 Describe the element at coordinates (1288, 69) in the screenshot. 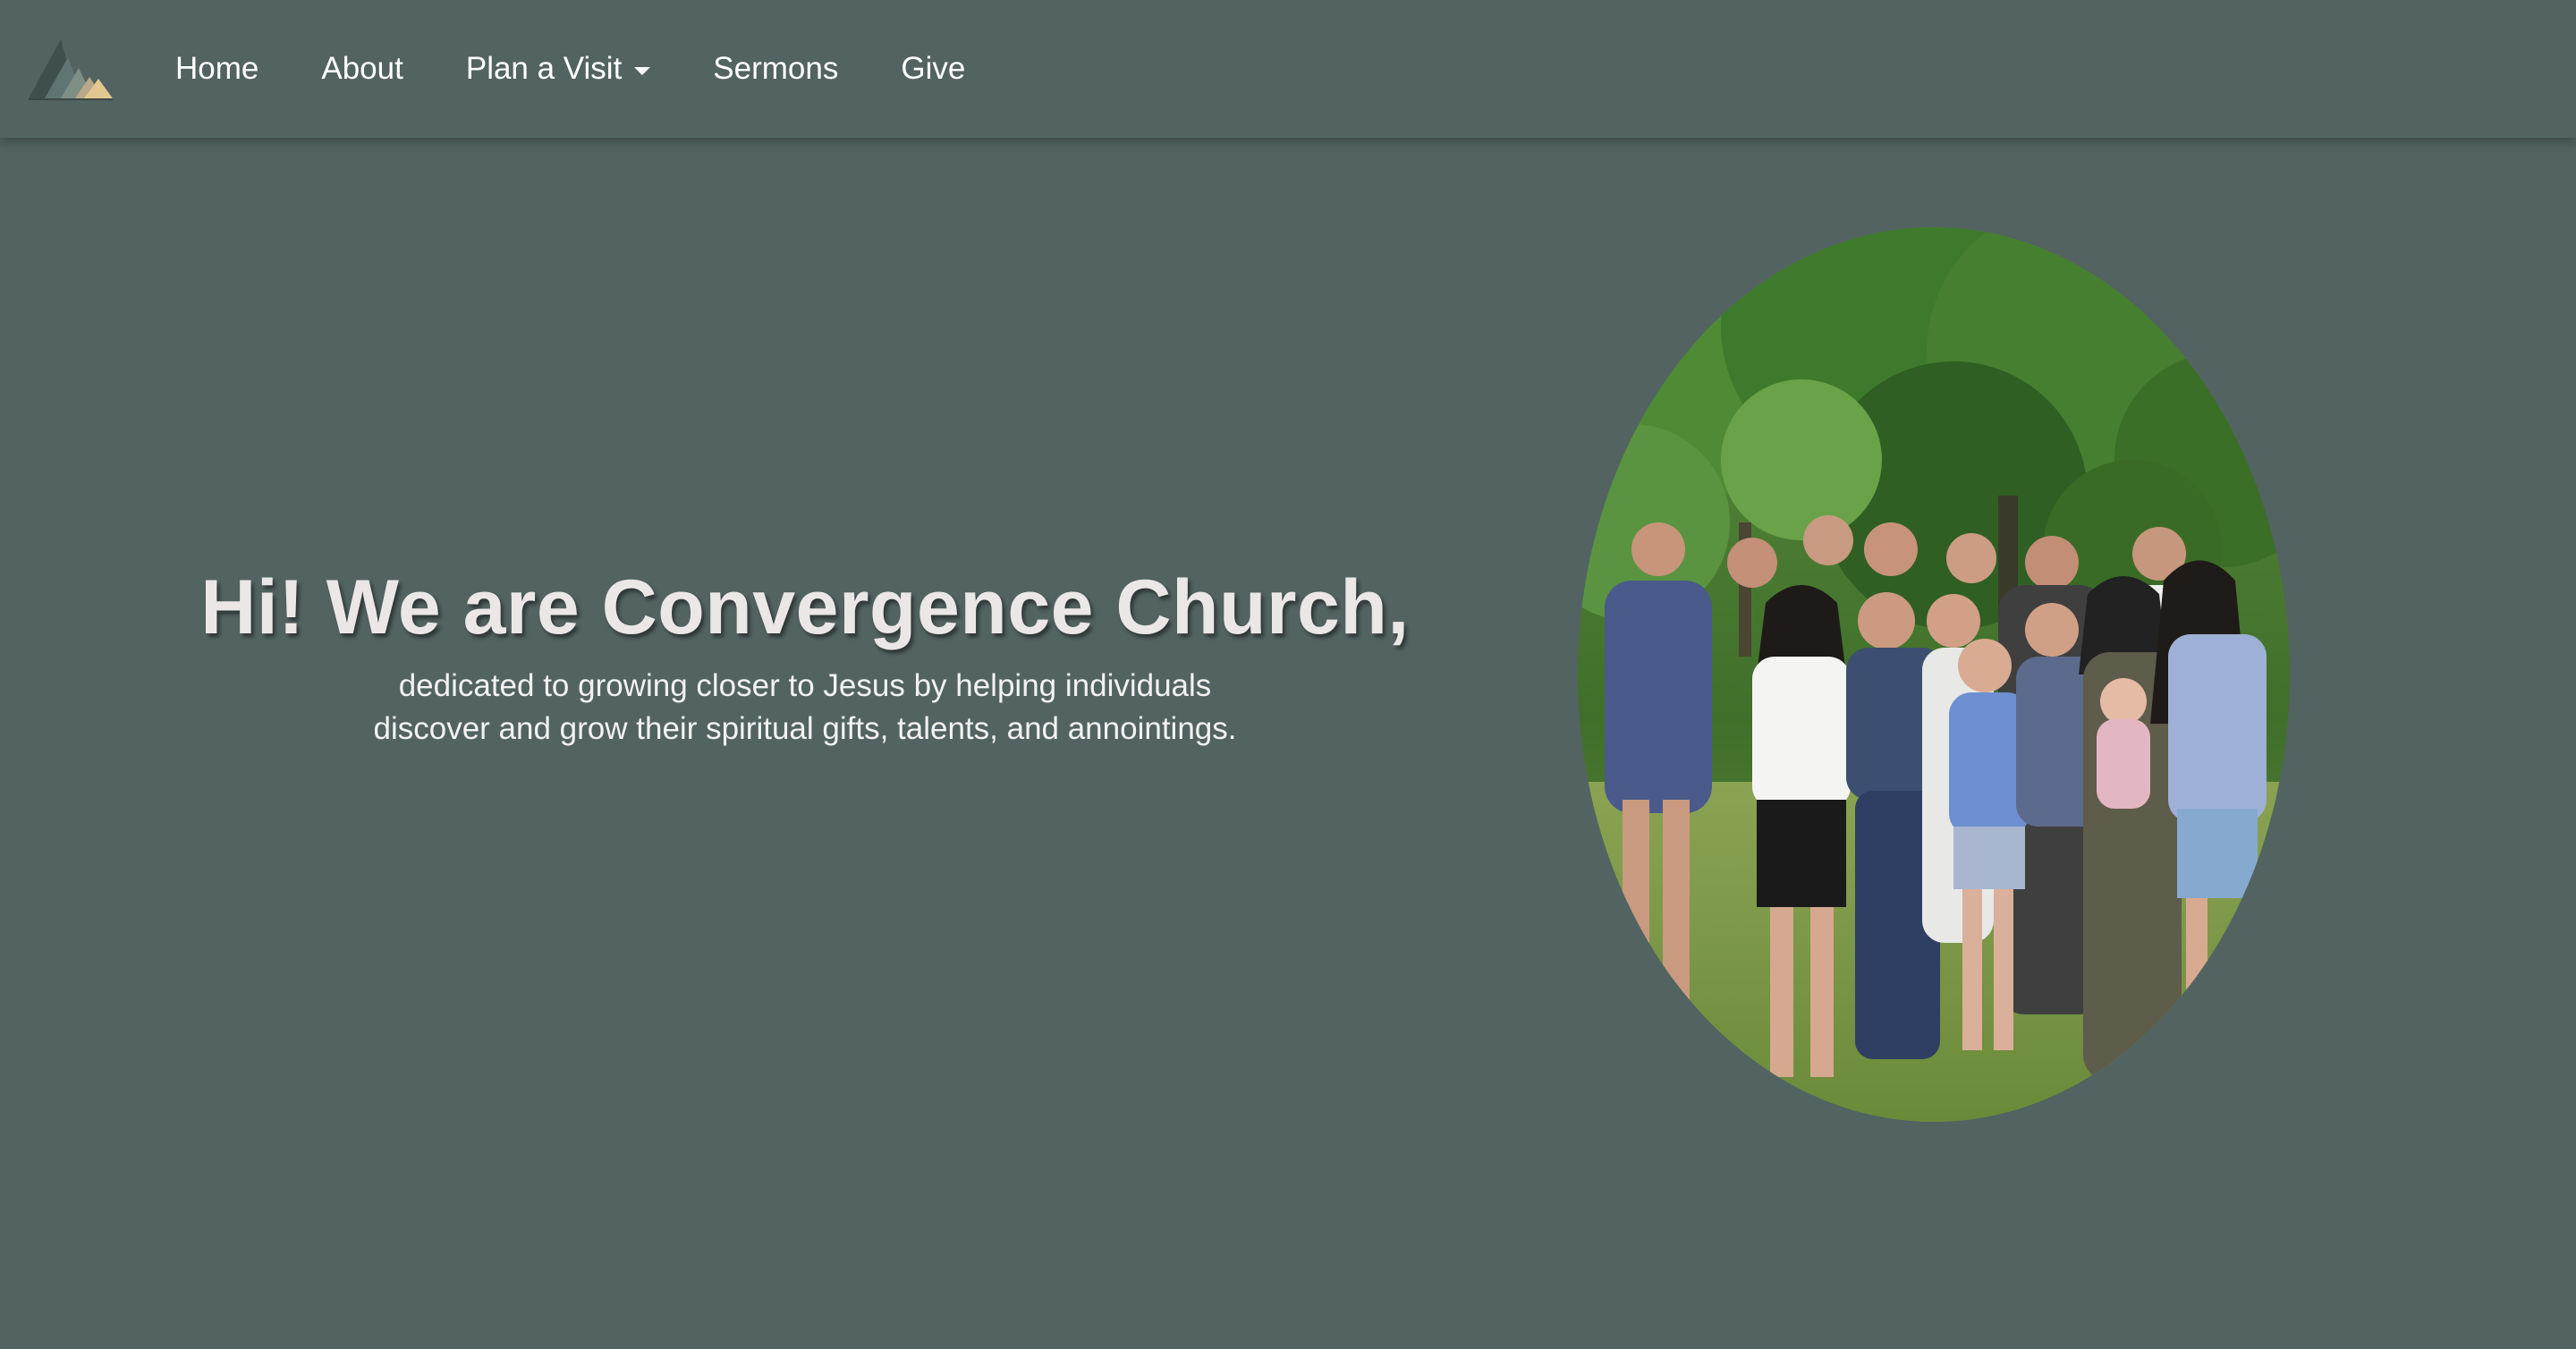

I see `navbar: Home About Plan a Visit Sermons Give` at that location.